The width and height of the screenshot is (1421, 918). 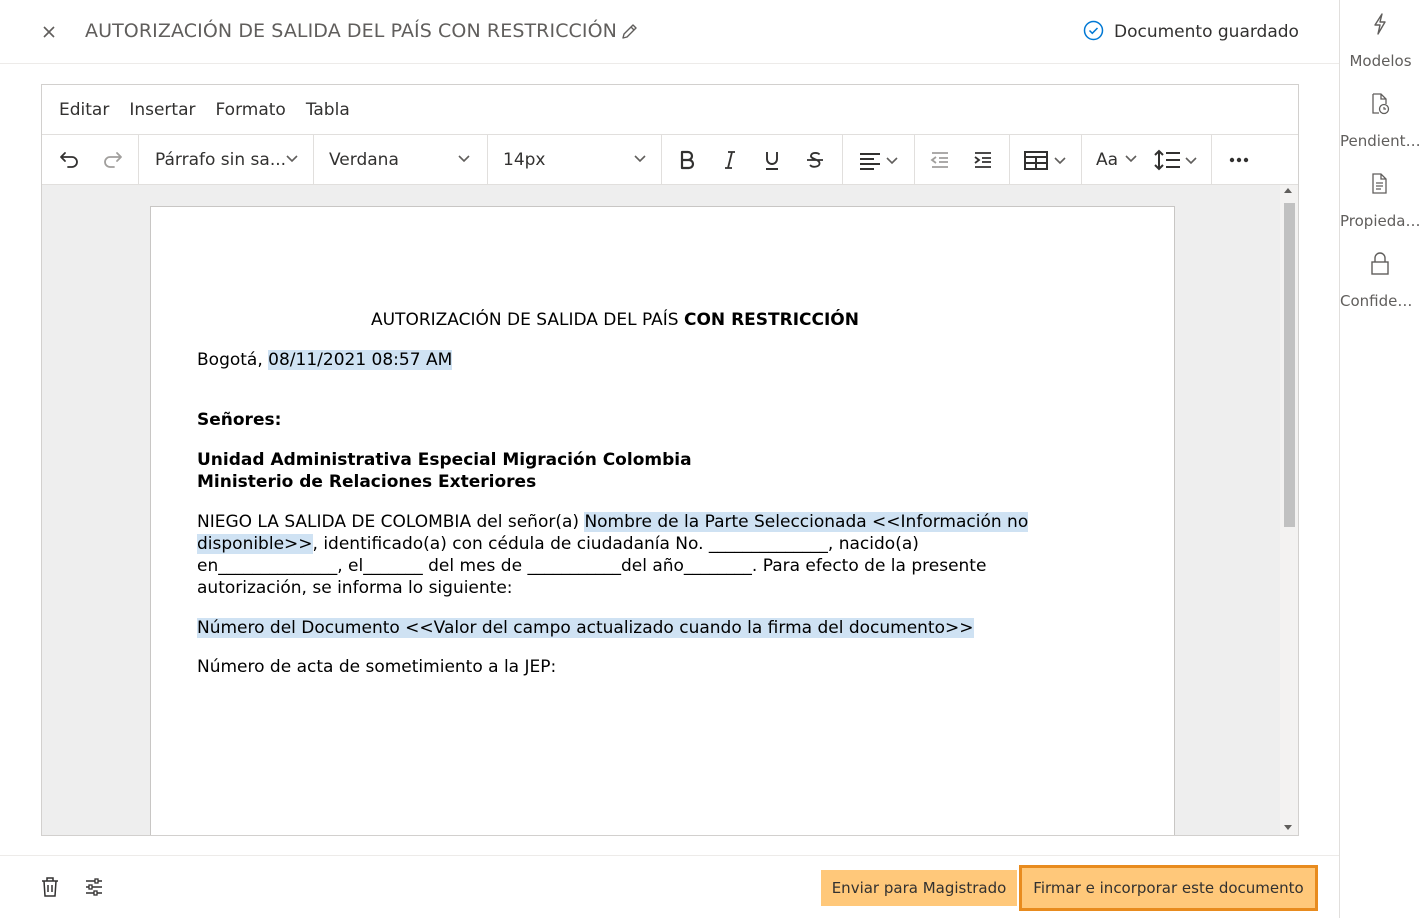 What do you see at coordinates (1380, 184) in the screenshot?
I see `document-list-icon` at bounding box center [1380, 184].